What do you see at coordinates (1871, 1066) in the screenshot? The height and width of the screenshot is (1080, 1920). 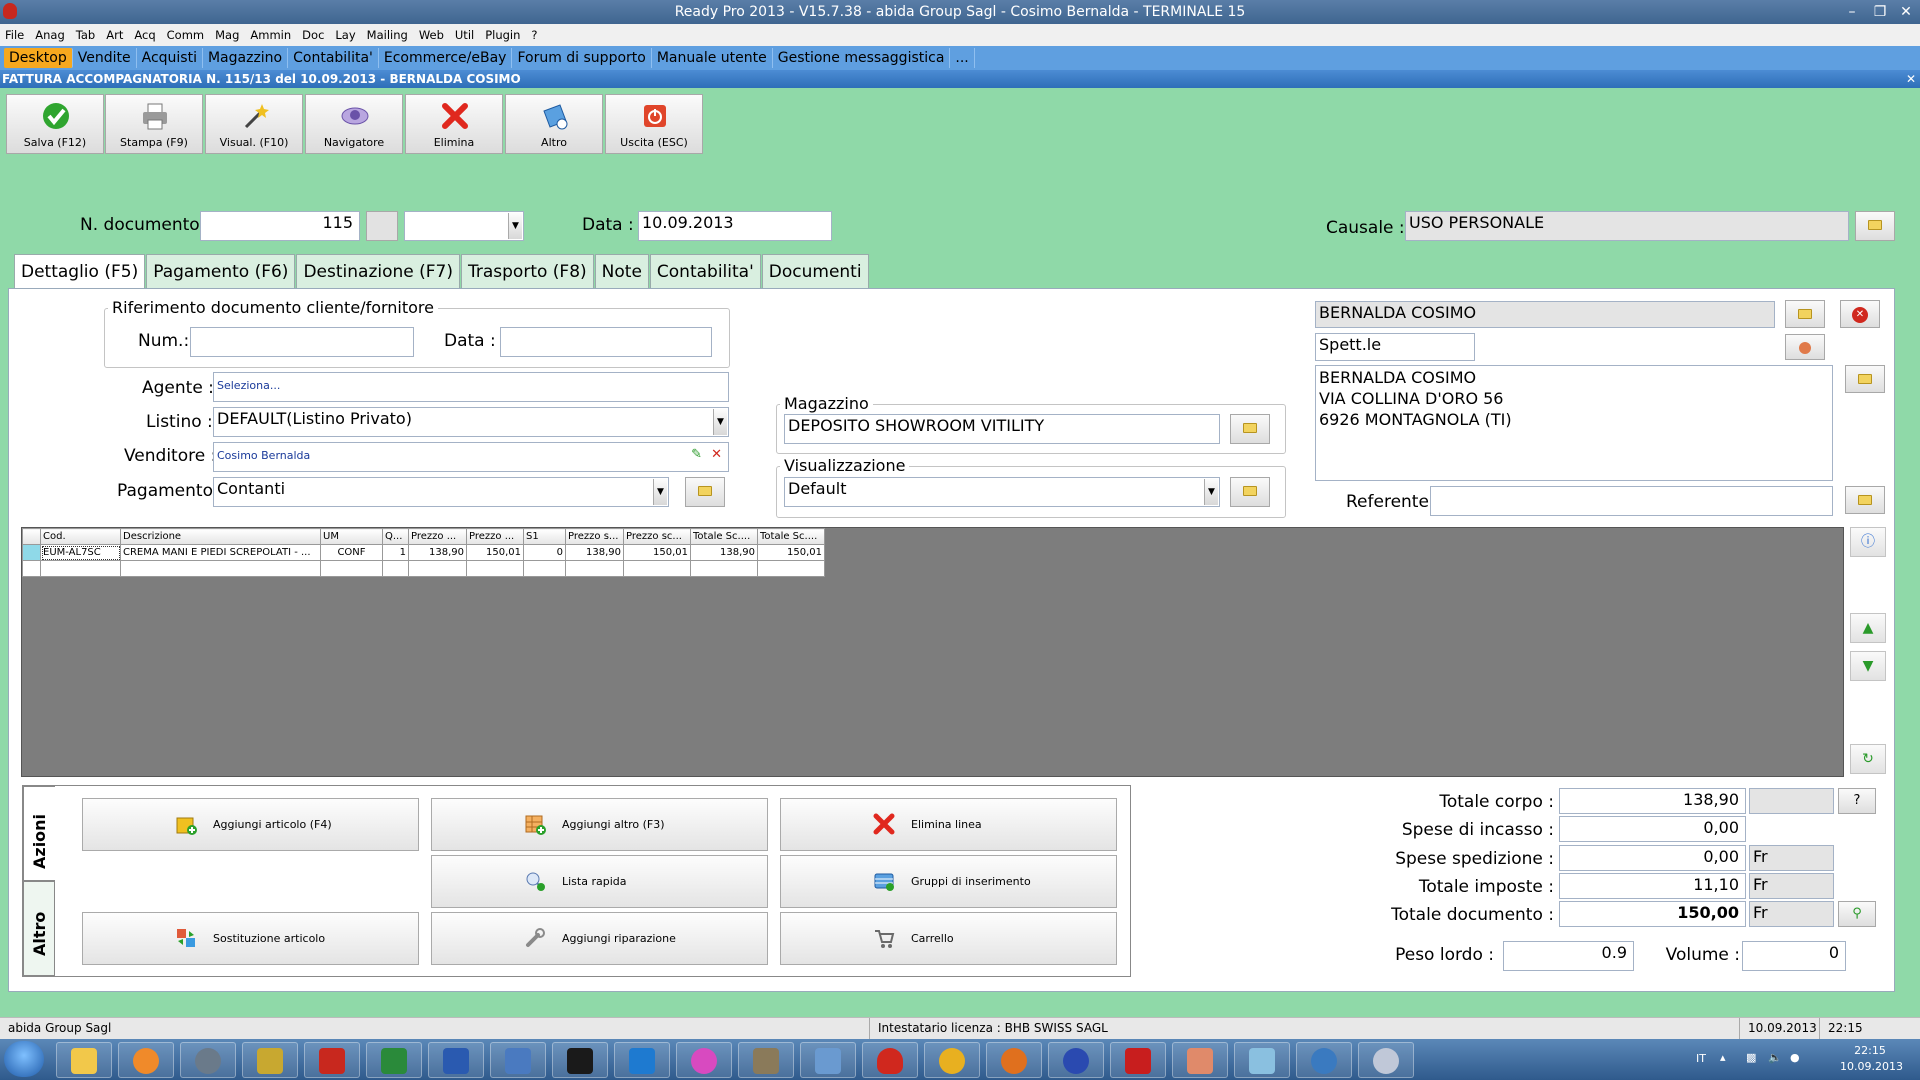 I see `clock-date: 10.09.2013` at bounding box center [1871, 1066].